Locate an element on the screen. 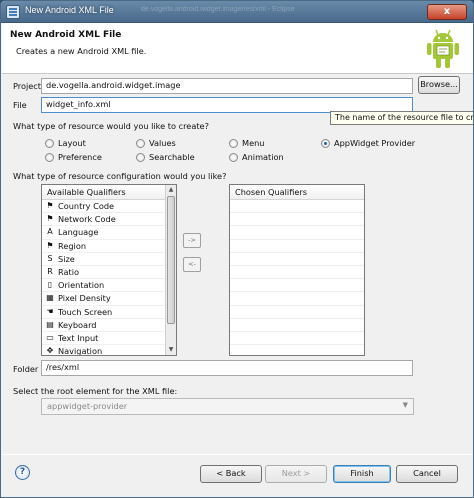  folder-field: /res/xml is located at coordinates (227, 368).